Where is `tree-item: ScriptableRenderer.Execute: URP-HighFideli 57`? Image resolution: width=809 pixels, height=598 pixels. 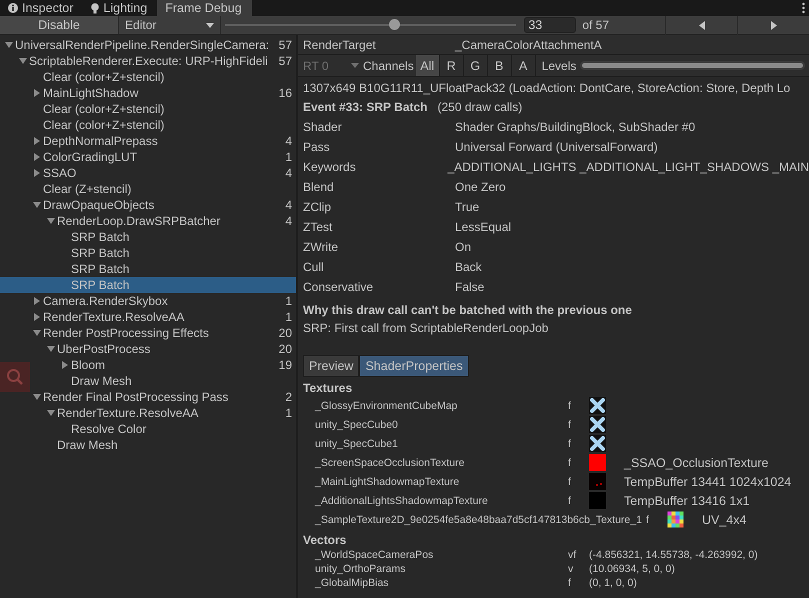
tree-item: ScriptableRenderer.Execute: URP-HighFideli 57 is located at coordinates (157, 61).